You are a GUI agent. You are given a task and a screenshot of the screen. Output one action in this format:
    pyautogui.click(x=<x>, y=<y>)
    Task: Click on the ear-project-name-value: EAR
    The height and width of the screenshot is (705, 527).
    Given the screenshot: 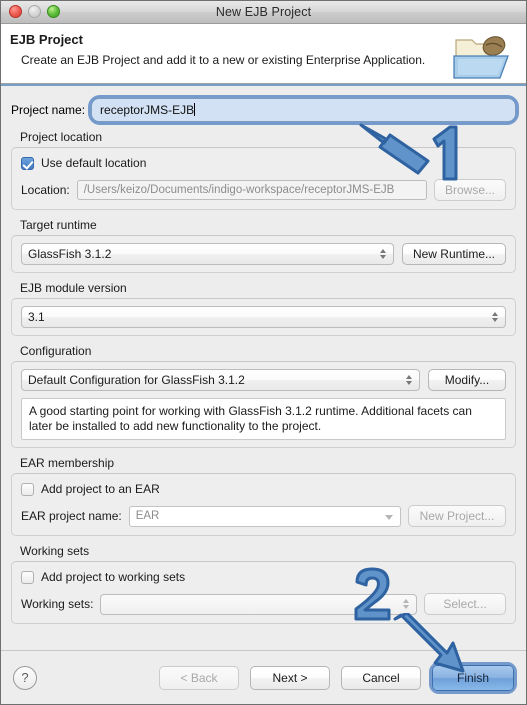 What is the action you would take?
    pyautogui.click(x=147, y=516)
    